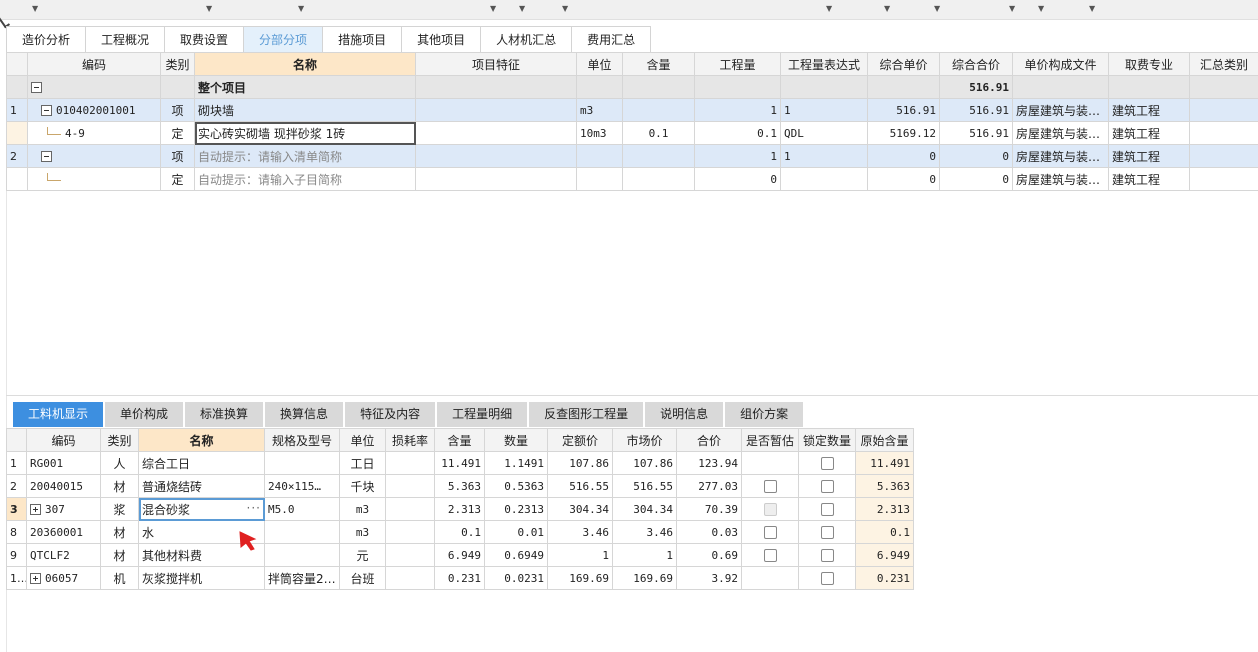 Image resolution: width=1258 pixels, height=652 pixels. Describe the element at coordinates (827, 555) in the screenshot. I see `lock-checkbox` at that location.